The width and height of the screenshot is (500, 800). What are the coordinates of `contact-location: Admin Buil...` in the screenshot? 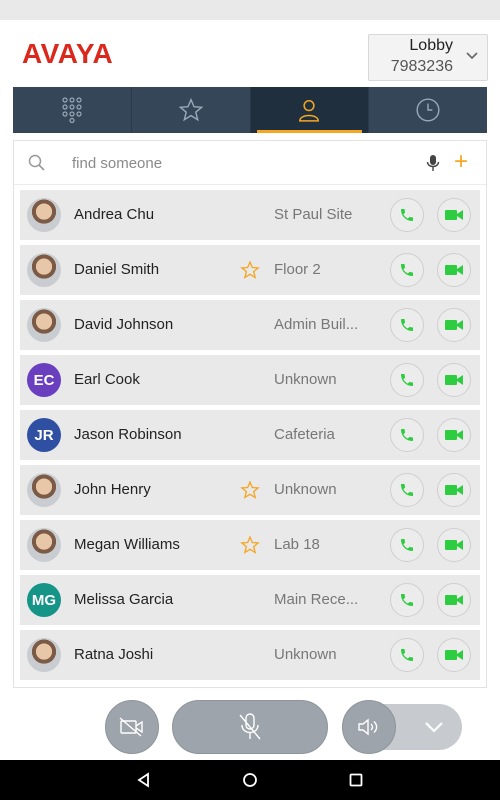 It's located at (316, 324).